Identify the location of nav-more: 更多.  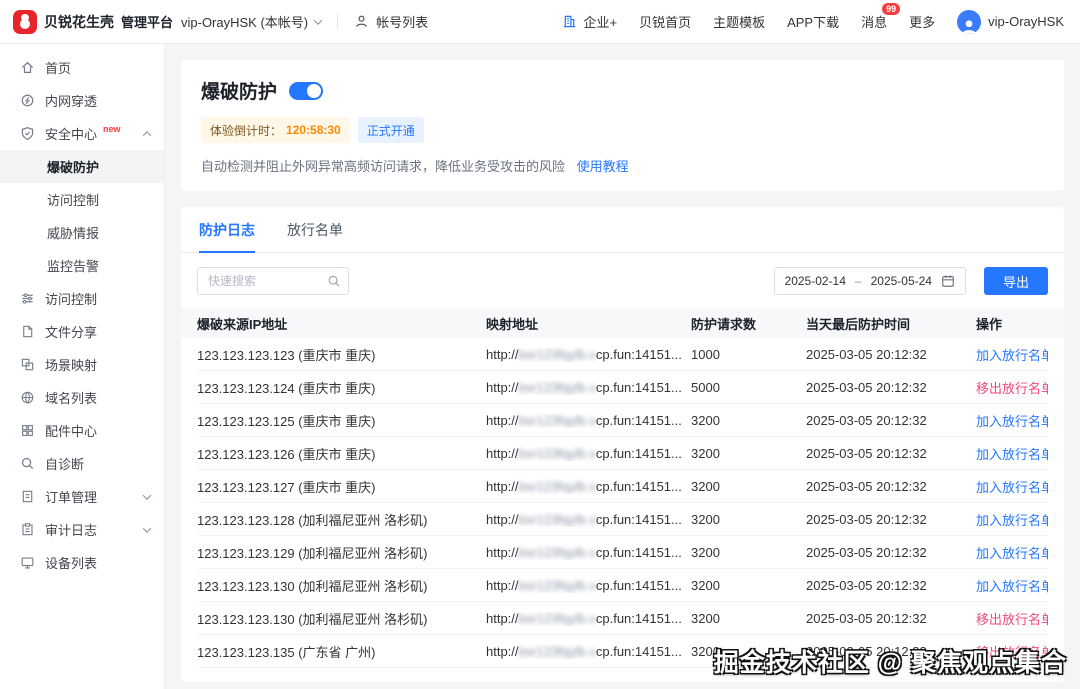
(922, 21).